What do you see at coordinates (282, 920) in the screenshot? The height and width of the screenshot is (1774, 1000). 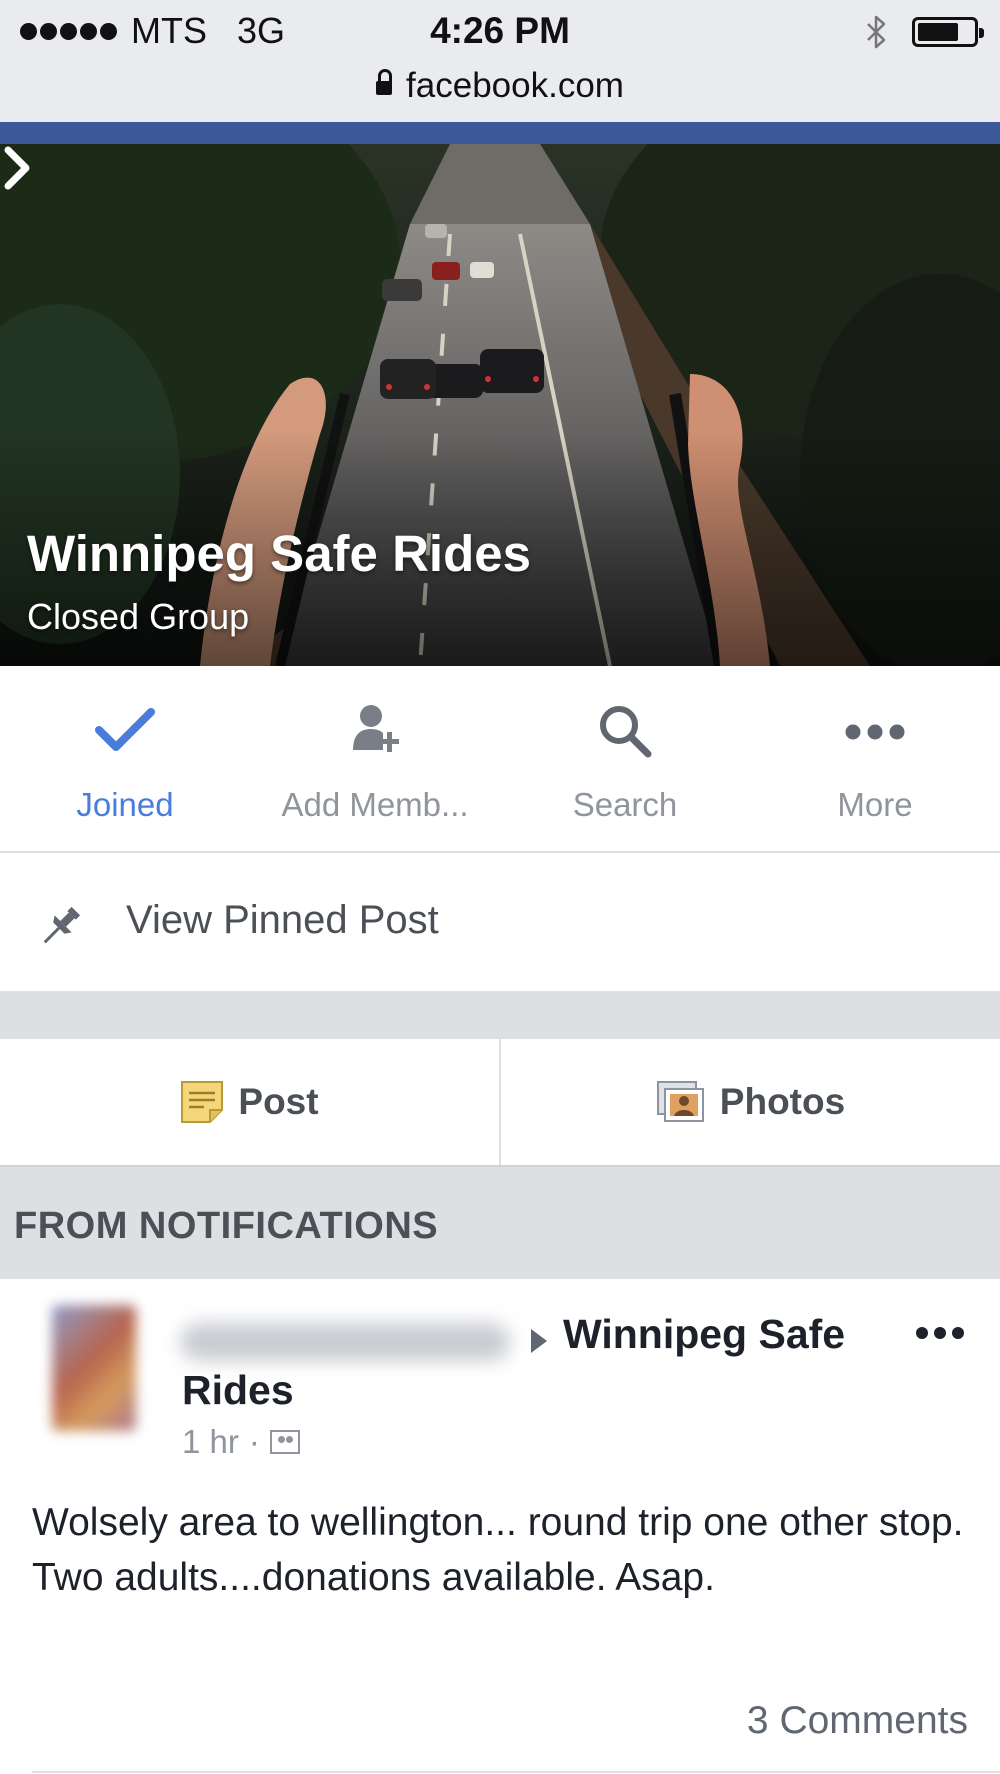 I see `pinned-label: View Pinned Post` at bounding box center [282, 920].